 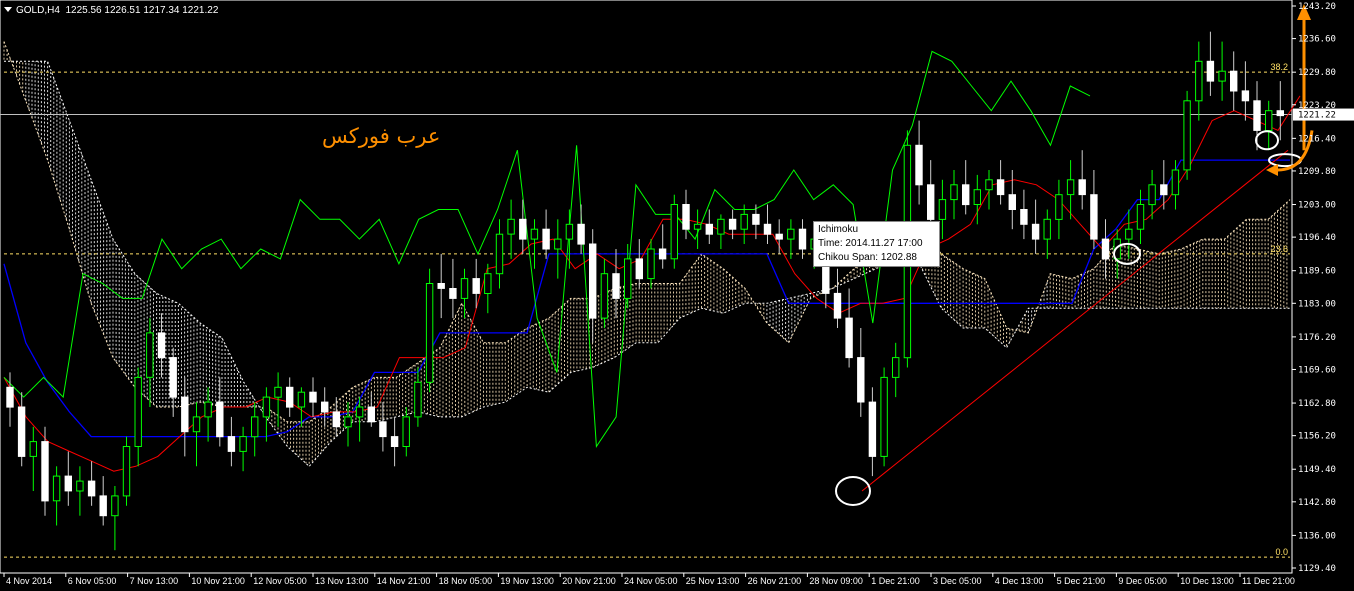 I want to click on tooltip-value: Chikou Span: 1202.88, so click(x=867, y=257).